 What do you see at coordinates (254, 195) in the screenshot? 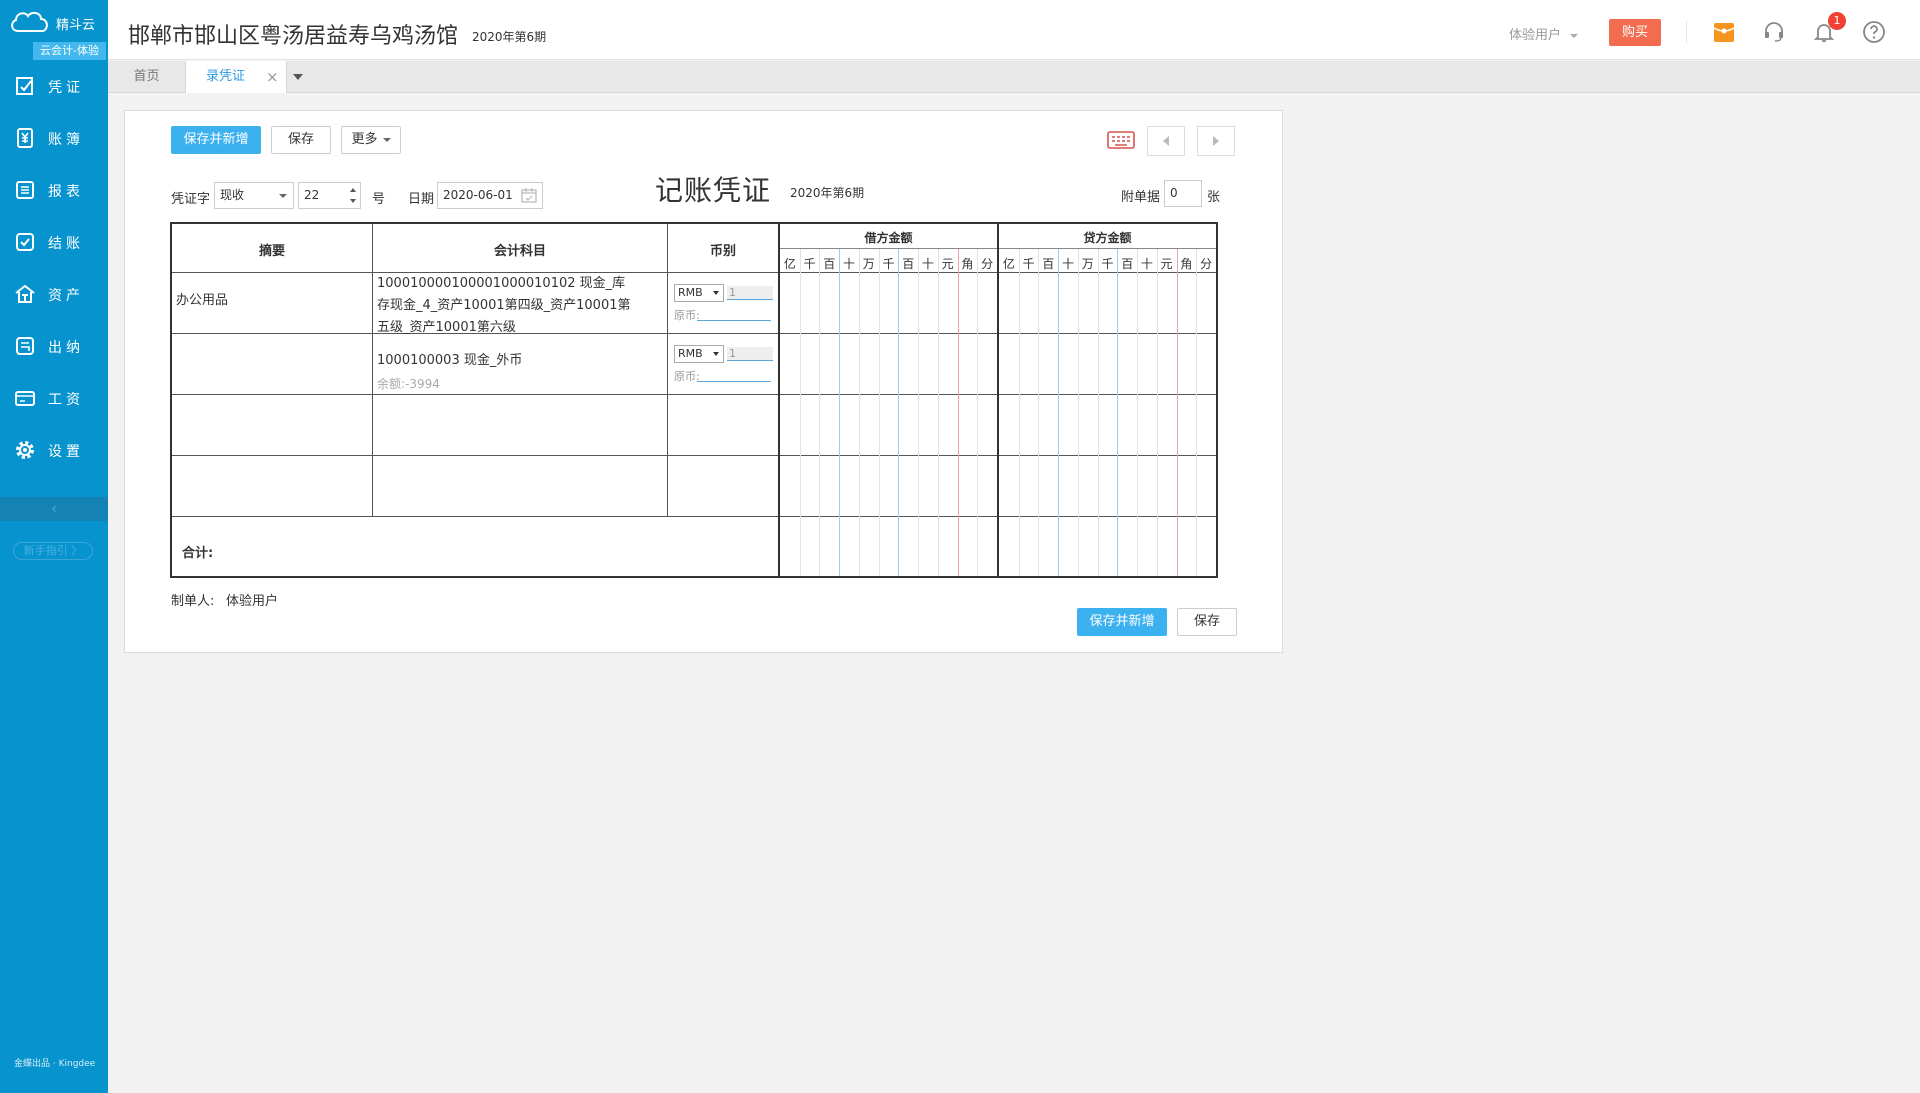
I see `voucher-word-select: 现收` at bounding box center [254, 195].